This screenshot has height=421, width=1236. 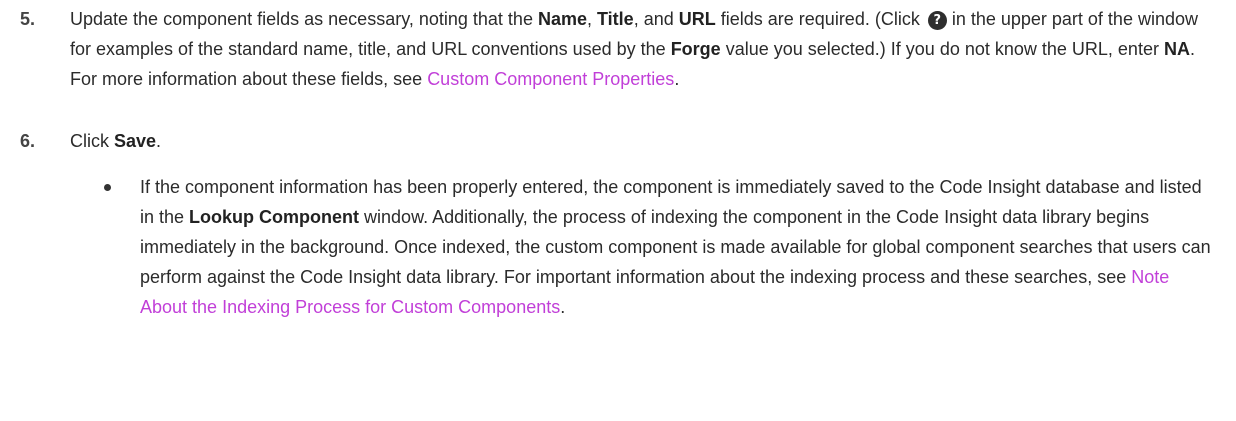 What do you see at coordinates (697, 19) in the screenshot?
I see `field-url-label: URL` at bounding box center [697, 19].